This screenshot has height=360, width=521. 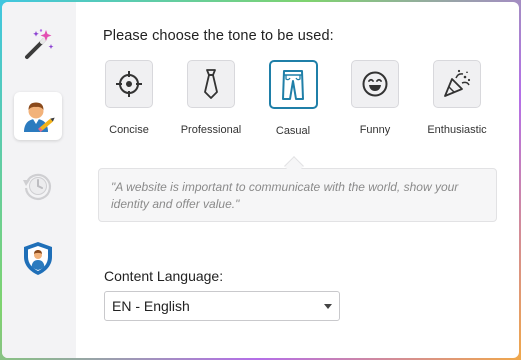 I want to click on tone-label: Casual, so click(x=293, y=131).